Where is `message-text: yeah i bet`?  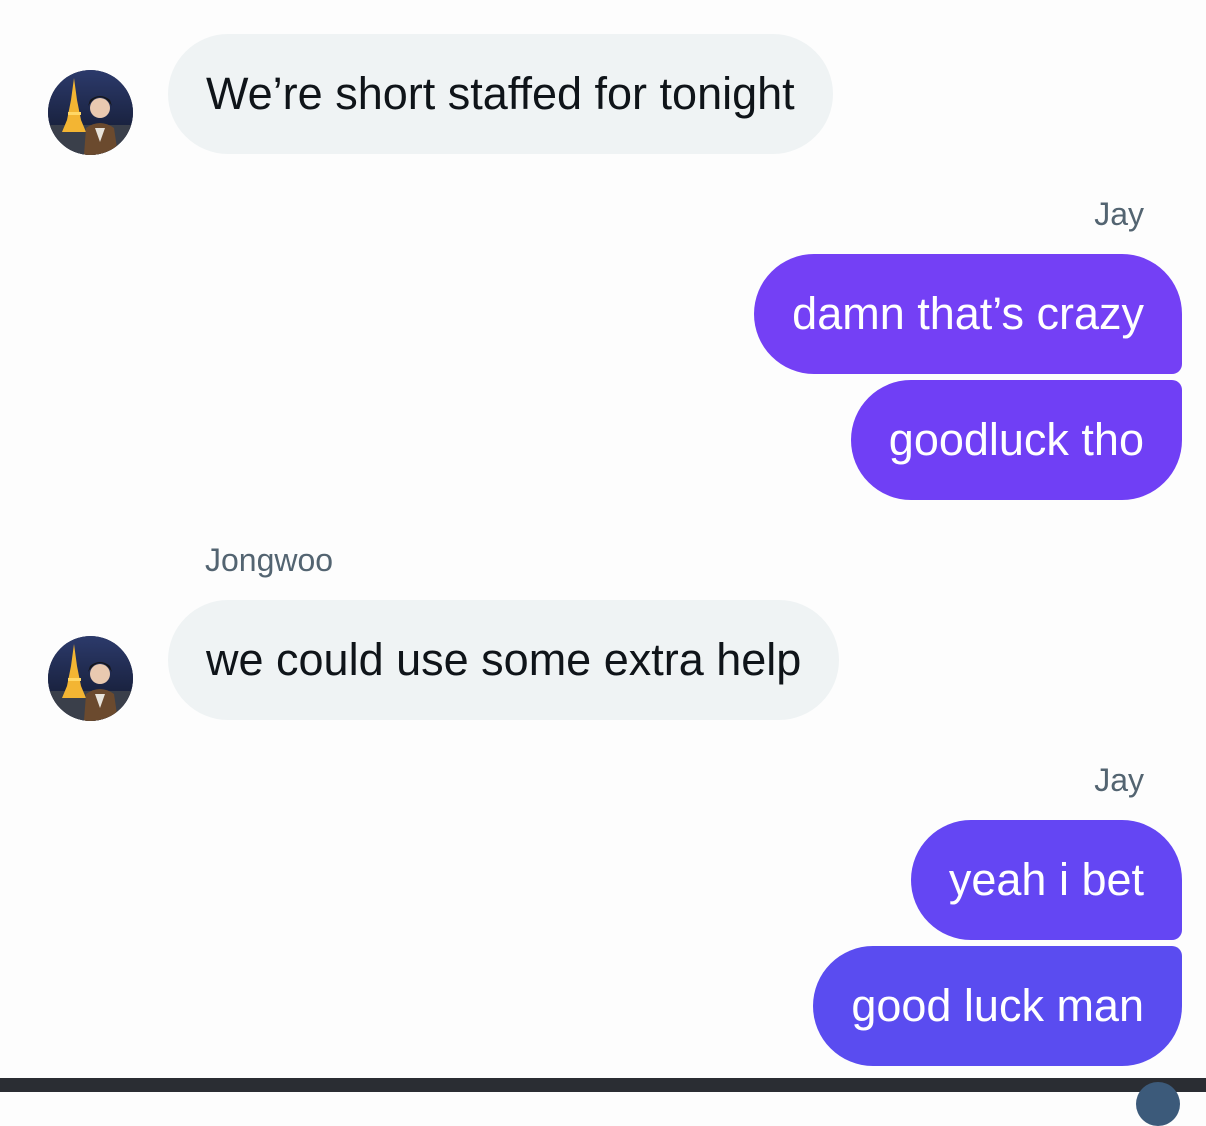 message-text: yeah i bet is located at coordinates (1046, 879).